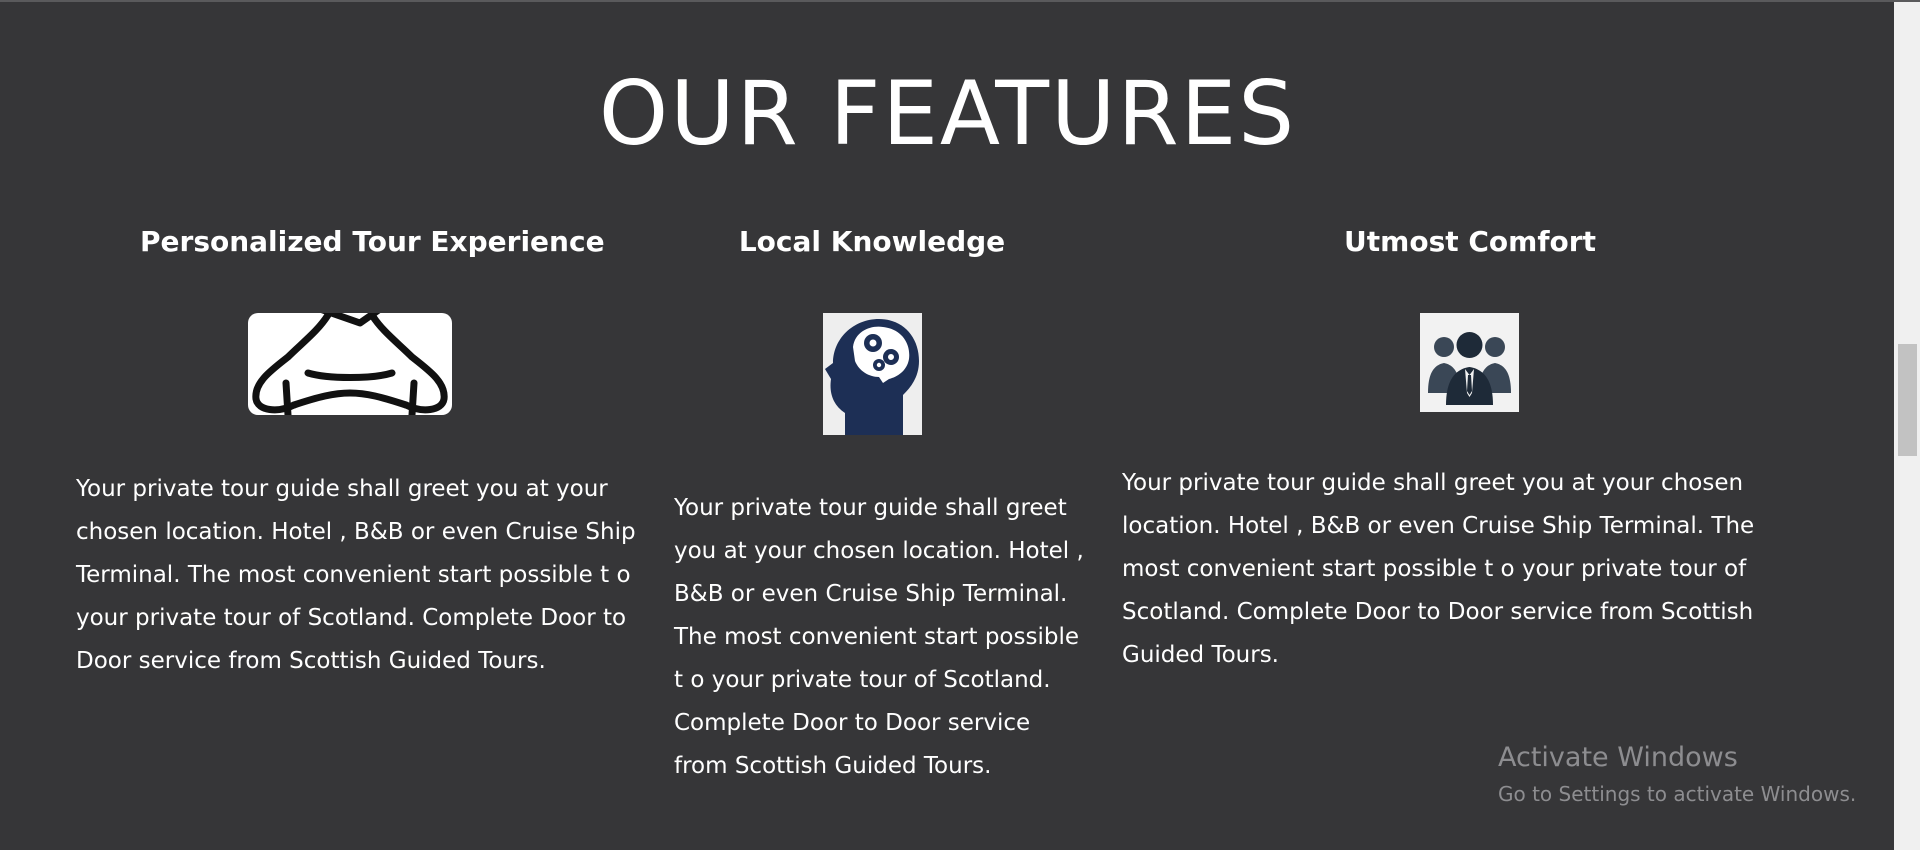 This screenshot has width=1920, height=850. What do you see at coordinates (1469, 362) in the screenshot?
I see `business-team-icon` at bounding box center [1469, 362].